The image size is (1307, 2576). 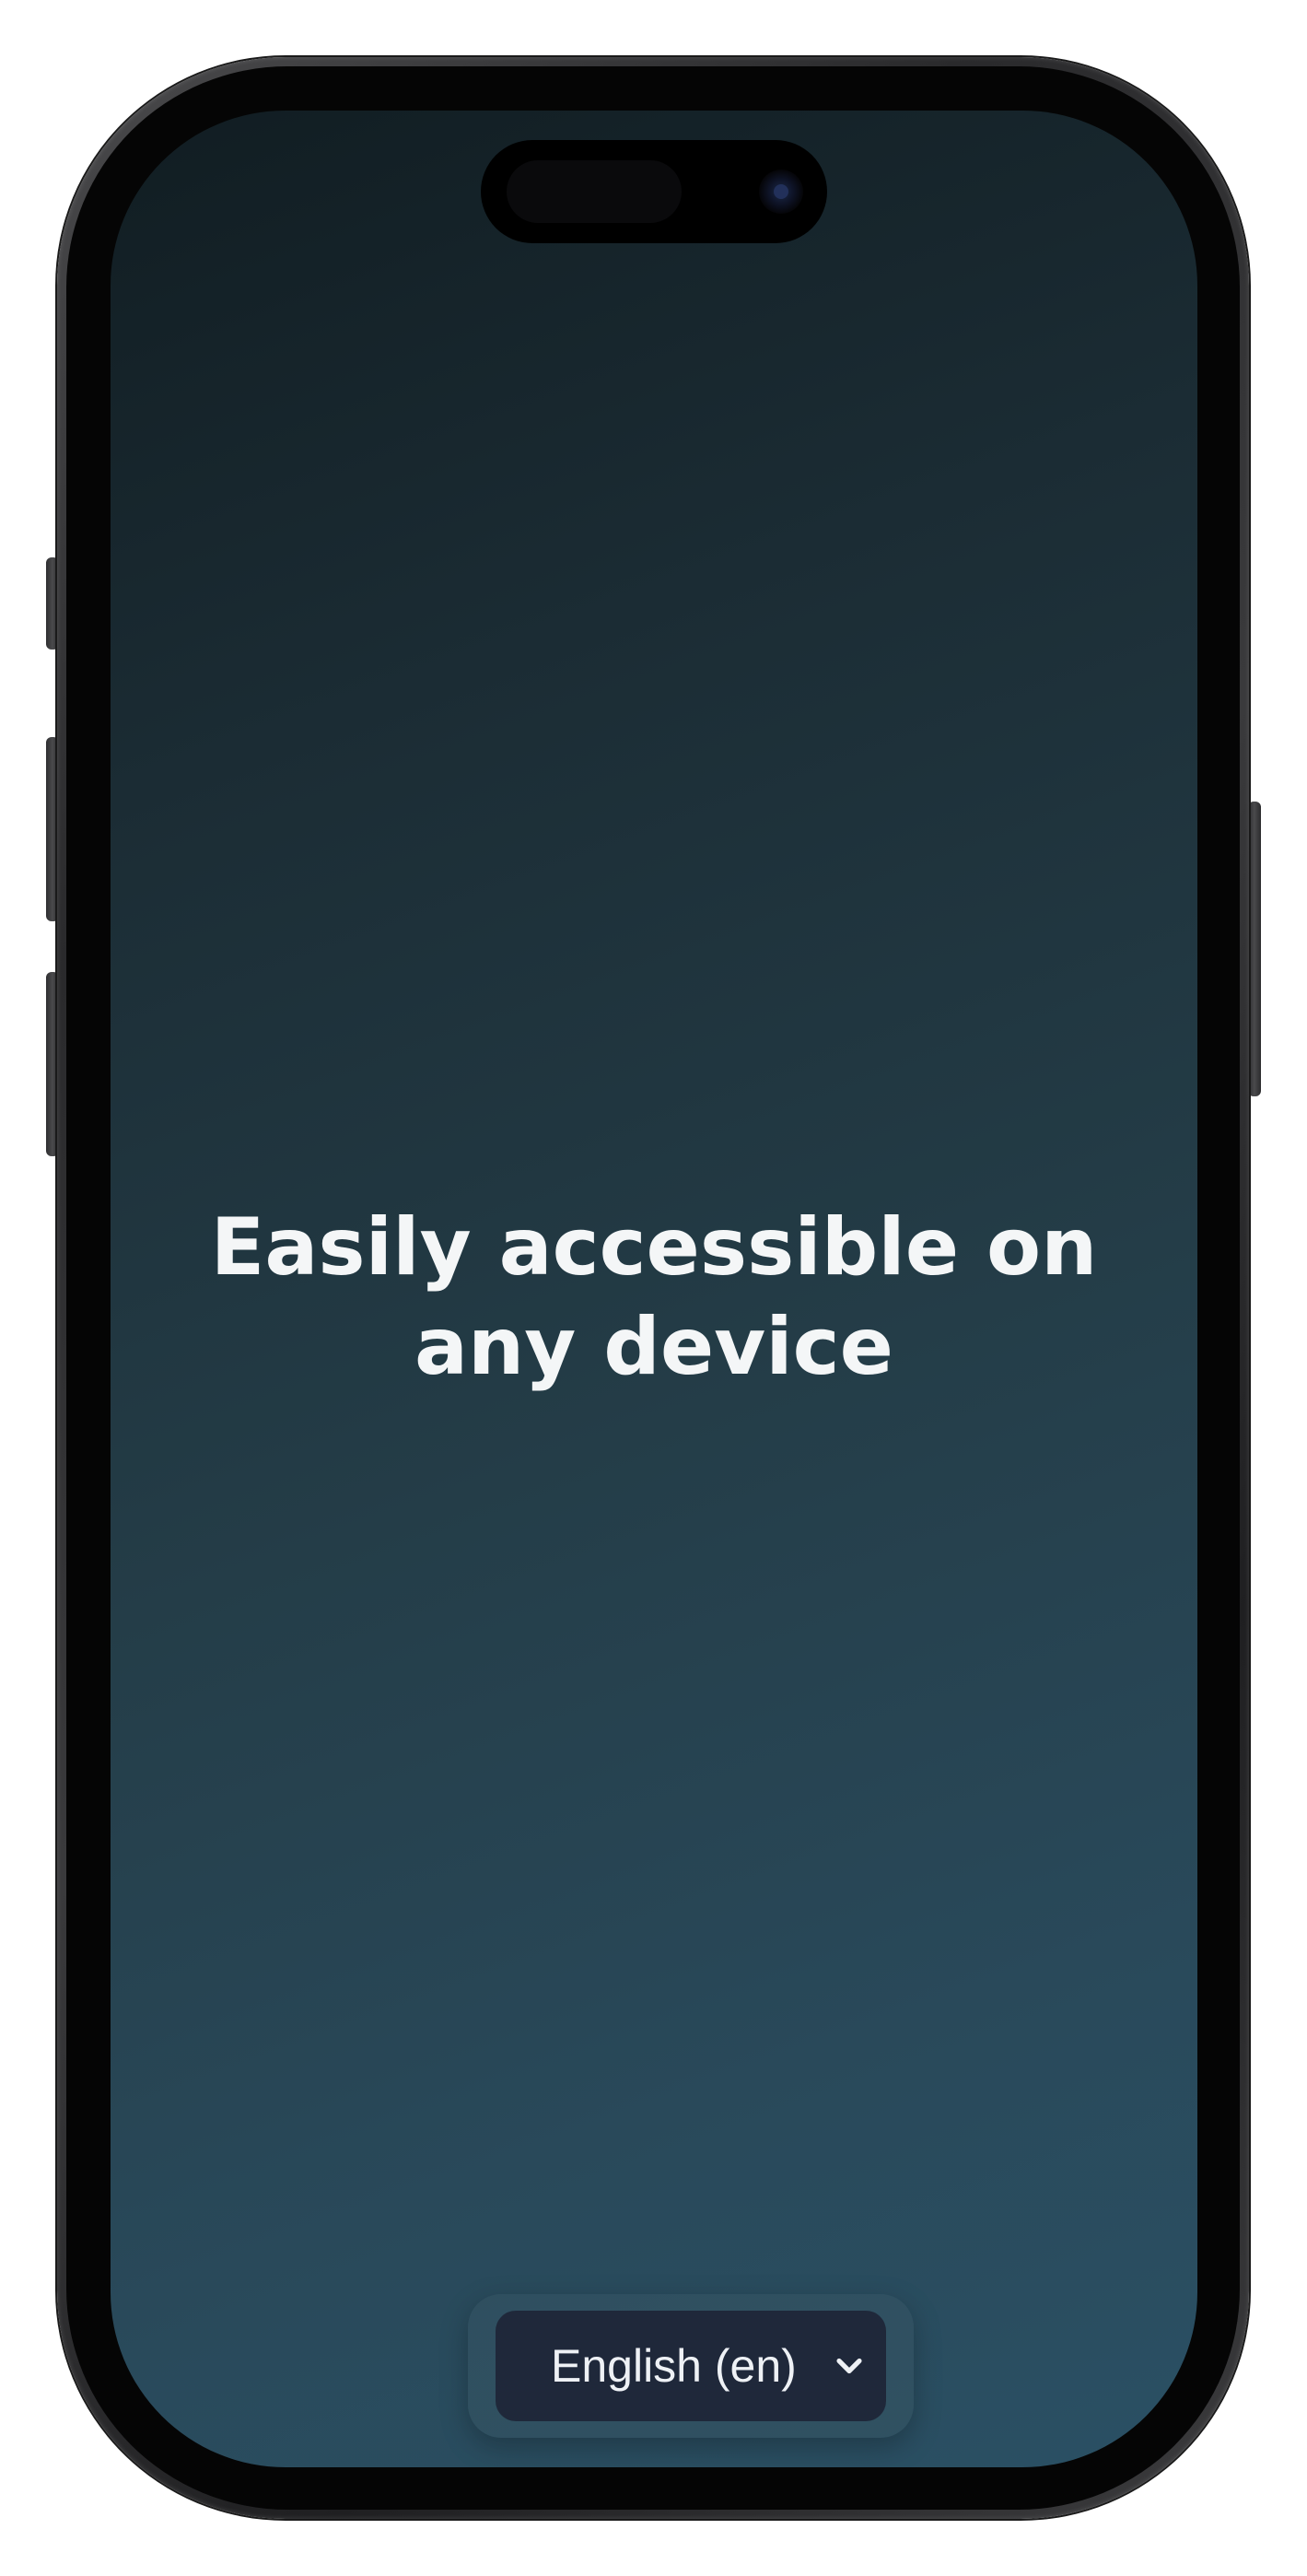 I want to click on power-button, so click(x=1255, y=949).